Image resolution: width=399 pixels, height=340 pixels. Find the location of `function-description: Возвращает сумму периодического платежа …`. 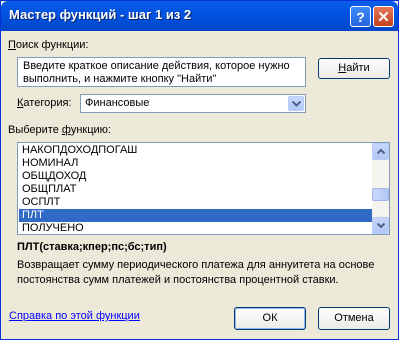

function-description: Возвращает сумму периодического платежа … is located at coordinates (196, 272).